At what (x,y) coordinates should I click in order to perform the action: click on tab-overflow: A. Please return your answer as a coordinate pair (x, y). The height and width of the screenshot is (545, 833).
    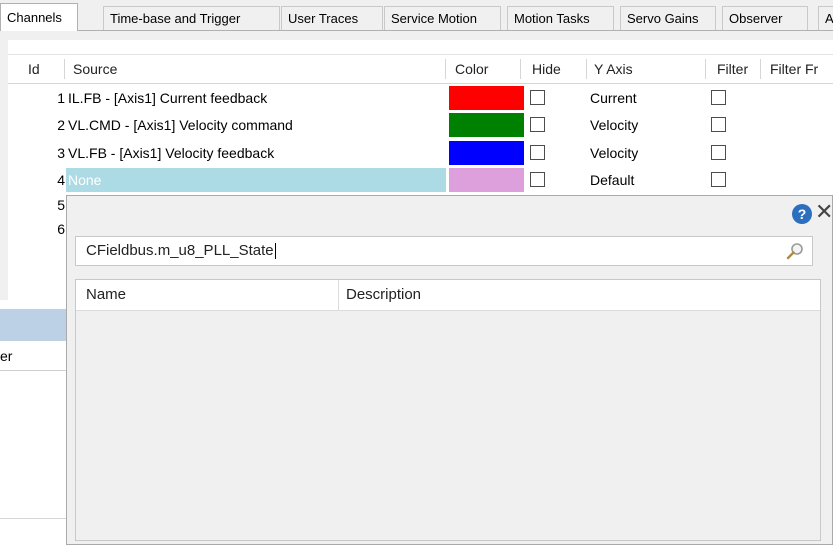
    Looking at the image, I should click on (825, 18).